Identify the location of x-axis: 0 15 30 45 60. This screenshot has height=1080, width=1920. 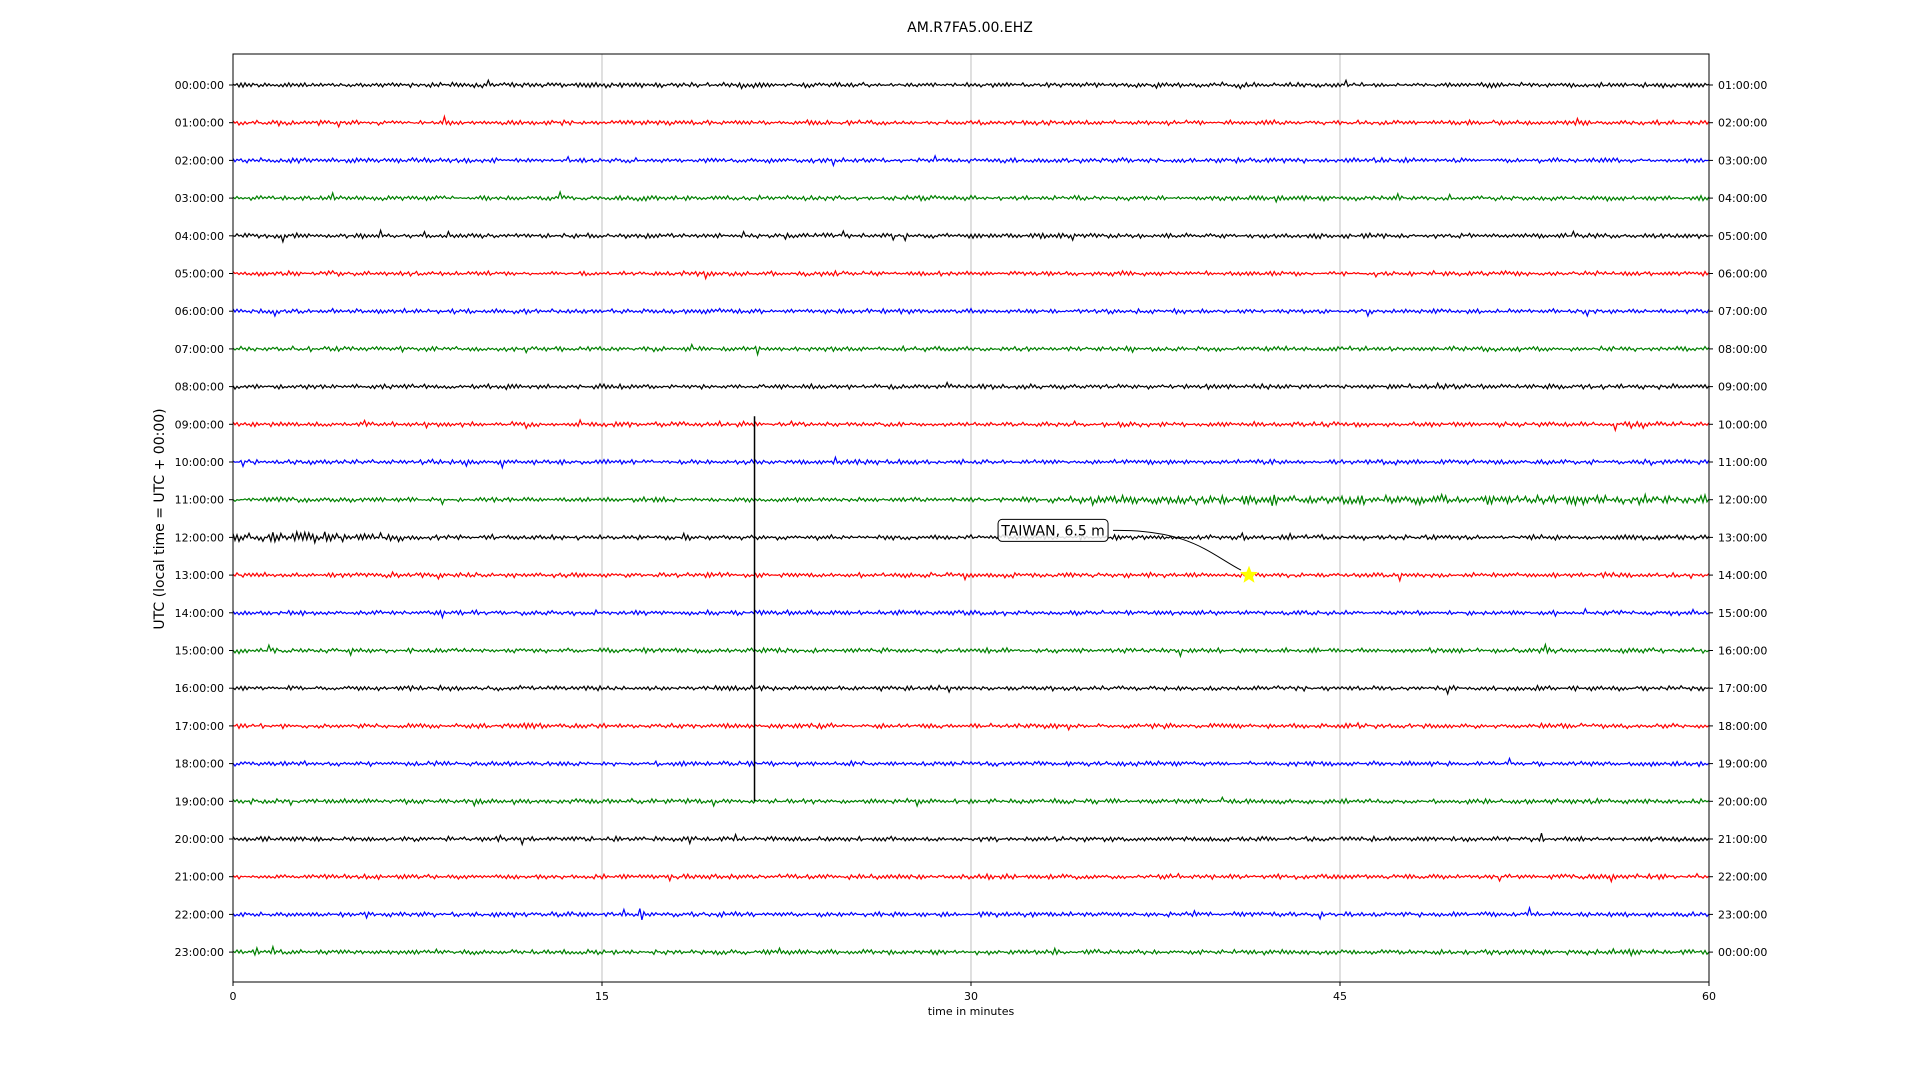
(973, 992).